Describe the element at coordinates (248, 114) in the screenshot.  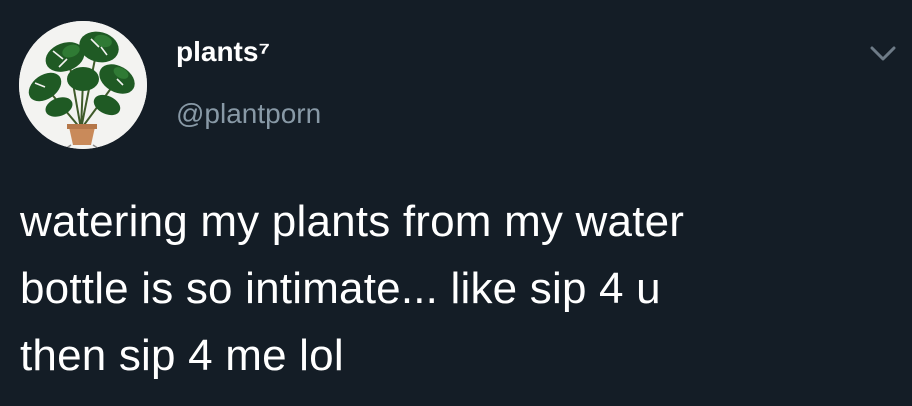
I see `user-handle: @plantporn` at that location.